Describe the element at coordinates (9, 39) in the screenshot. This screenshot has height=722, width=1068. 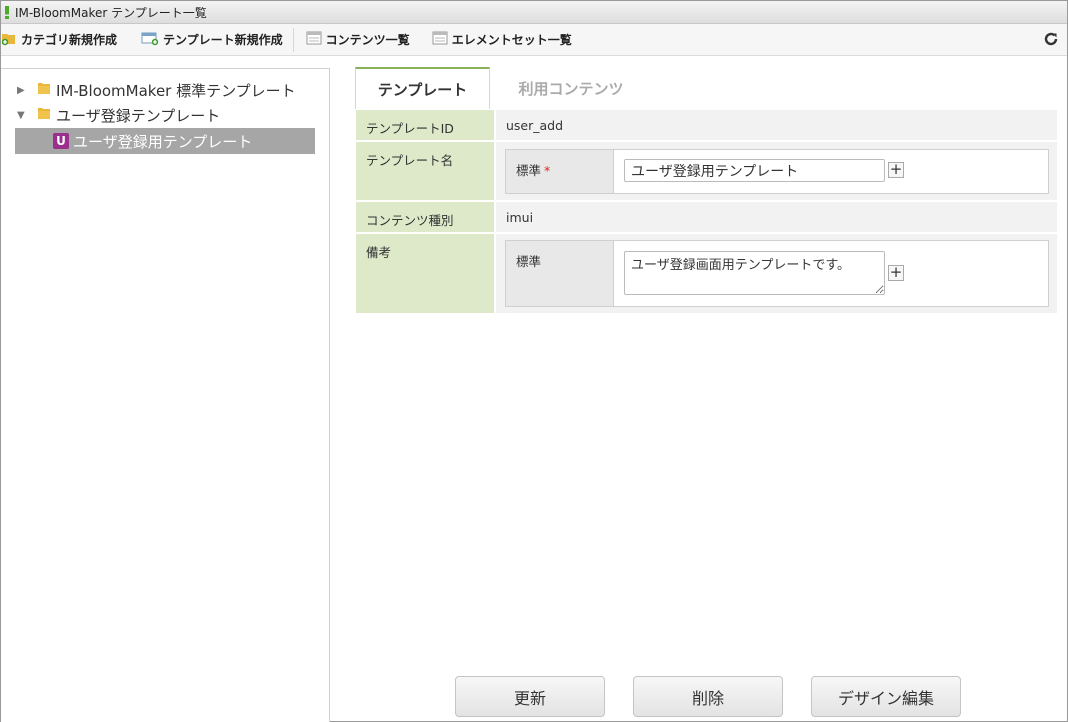
I see `folder-add-icon` at that location.